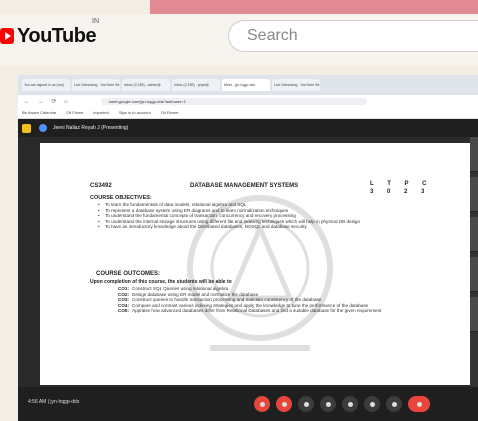  Describe the element at coordinates (244, 186) in the screenshot. I see `course-title: DATABASE MANAGEMENT SYSTEMS` at that location.